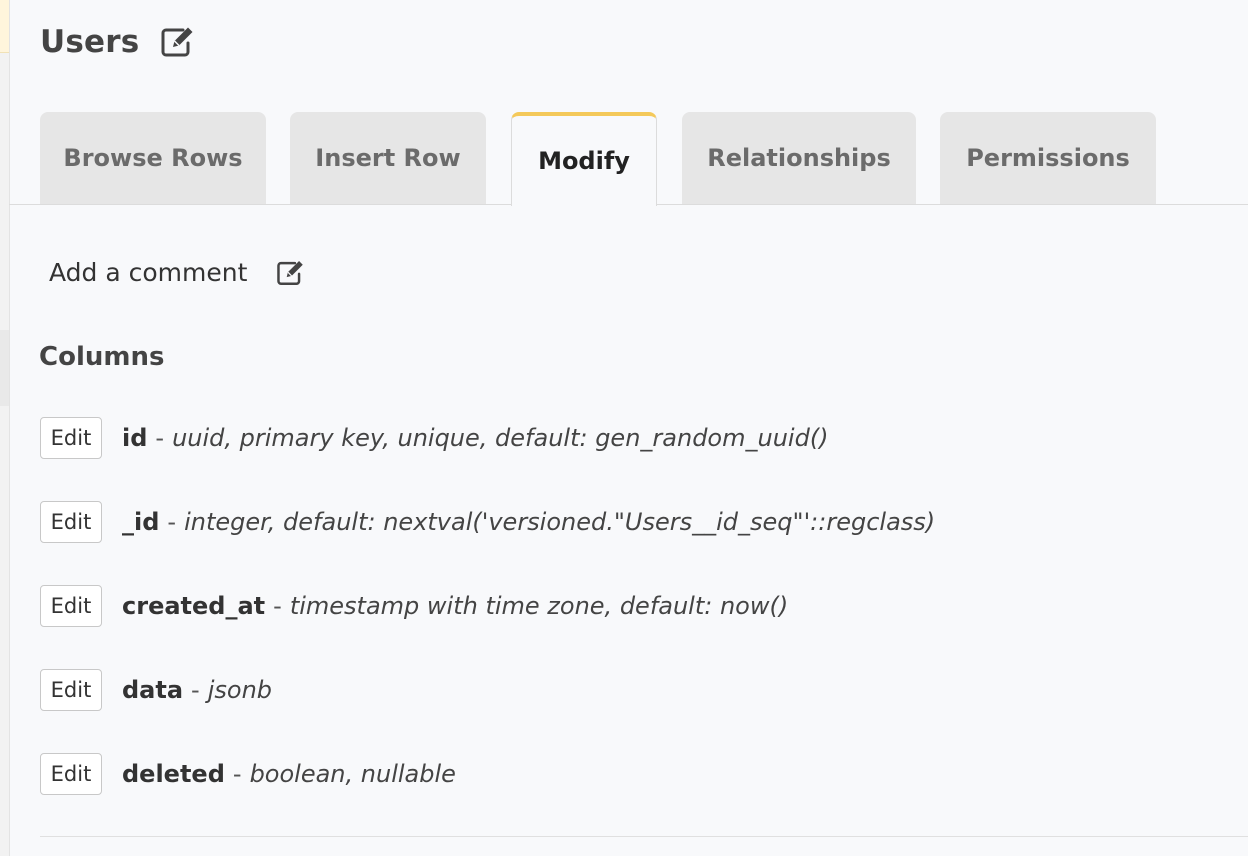 The height and width of the screenshot is (856, 1248). Describe the element at coordinates (487, 774) in the screenshot. I see `column-row-deleted: Edit deleted - boolean, nullable` at that location.